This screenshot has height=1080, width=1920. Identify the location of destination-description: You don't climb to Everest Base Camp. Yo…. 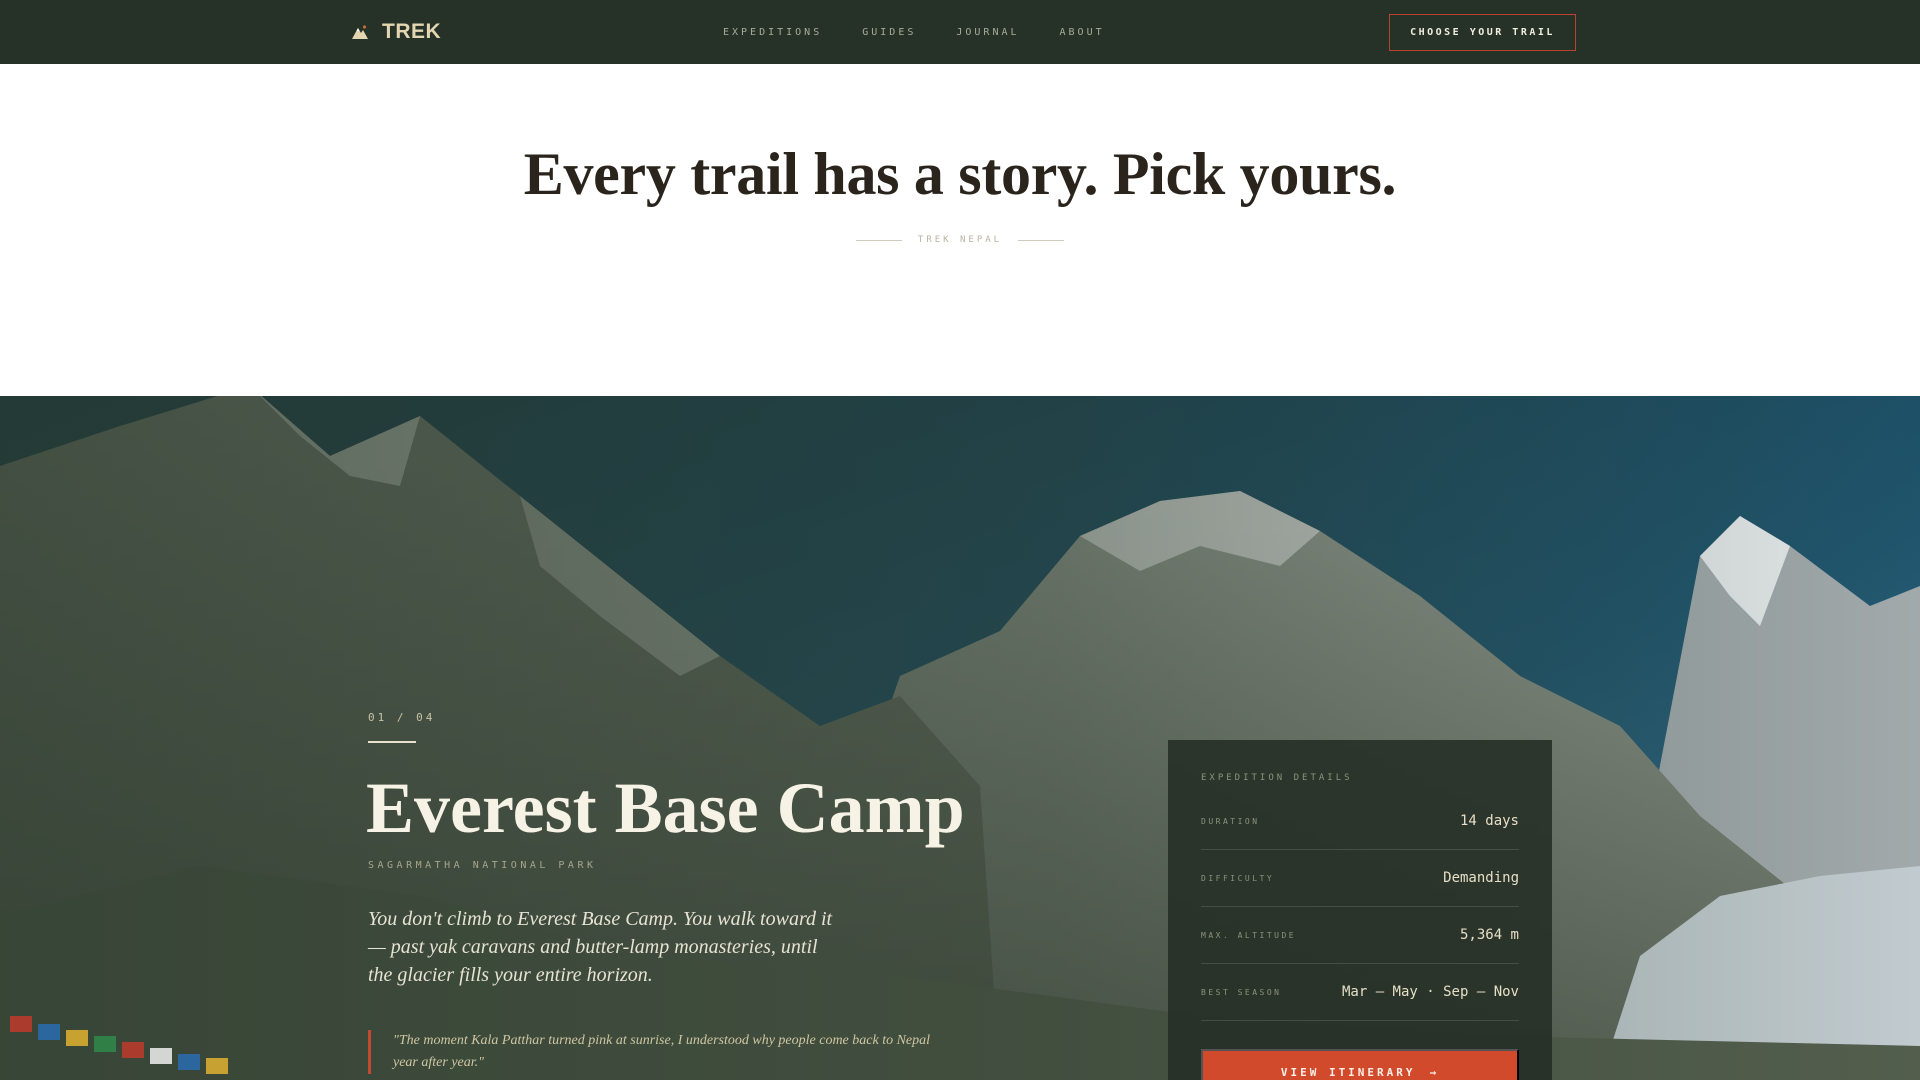
(600, 947).